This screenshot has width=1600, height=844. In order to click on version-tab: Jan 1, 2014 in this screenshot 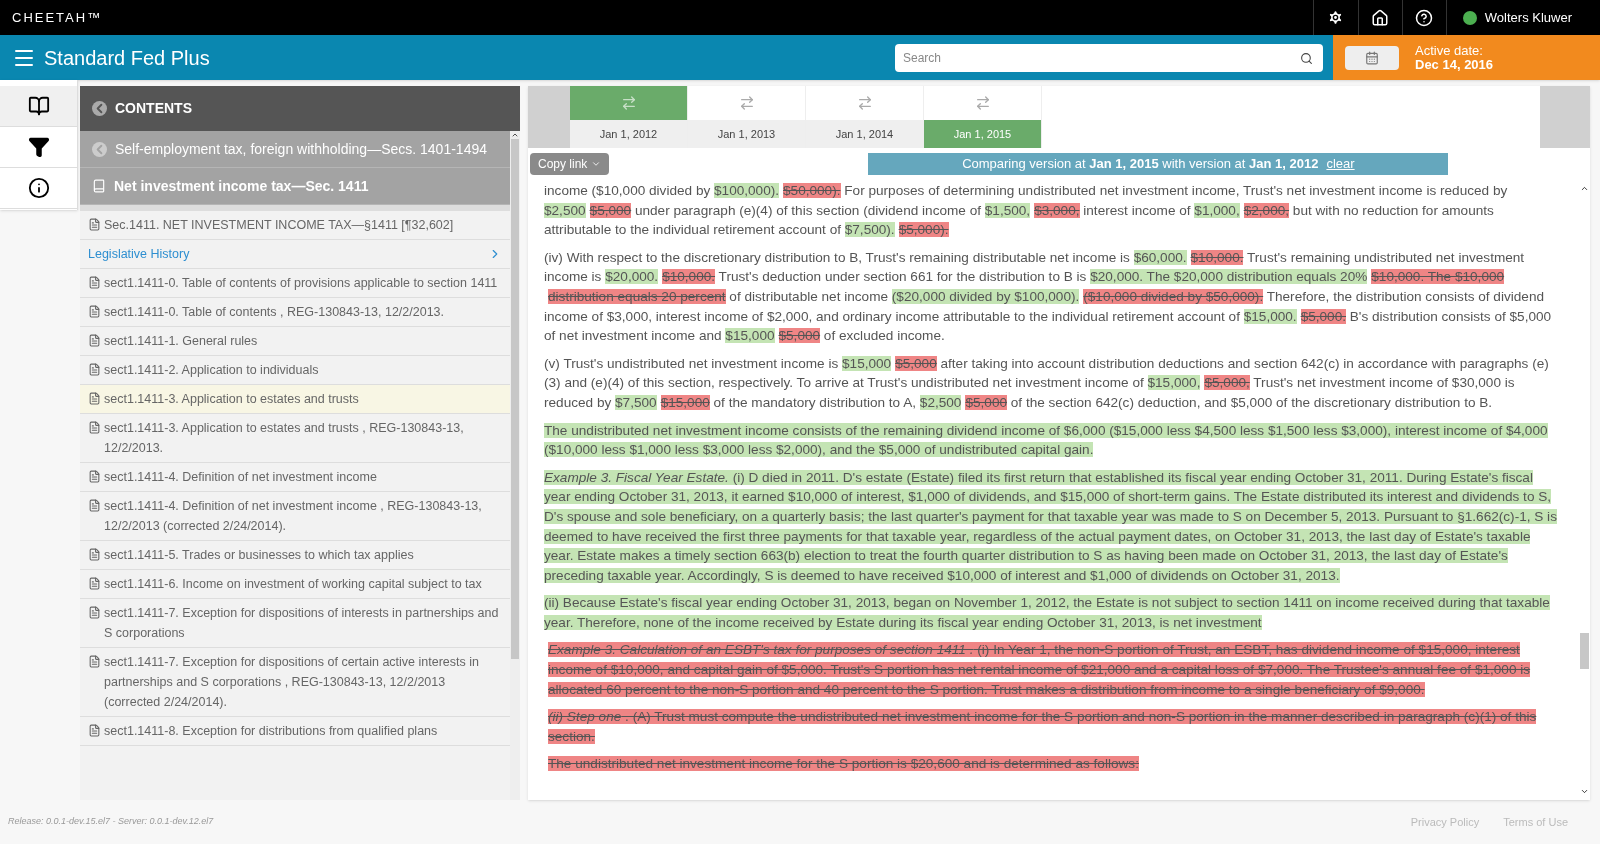, I will do `click(864, 134)`.